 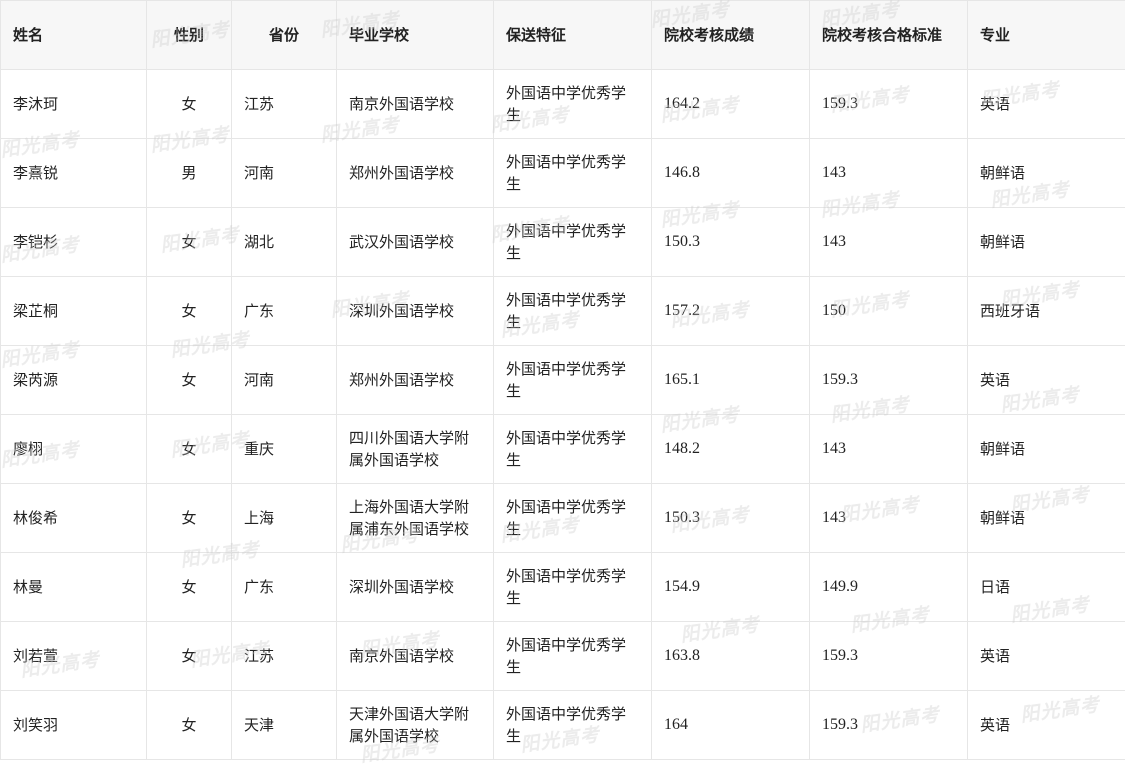 I want to click on cell-score: 163.8, so click(x=731, y=656).